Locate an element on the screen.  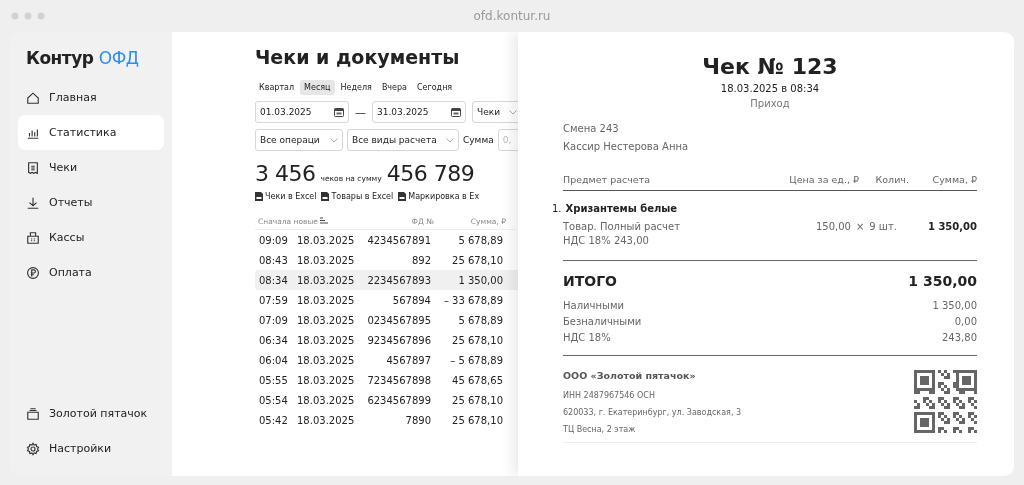
table-cell: 45 678,65 is located at coordinates (477, 380).